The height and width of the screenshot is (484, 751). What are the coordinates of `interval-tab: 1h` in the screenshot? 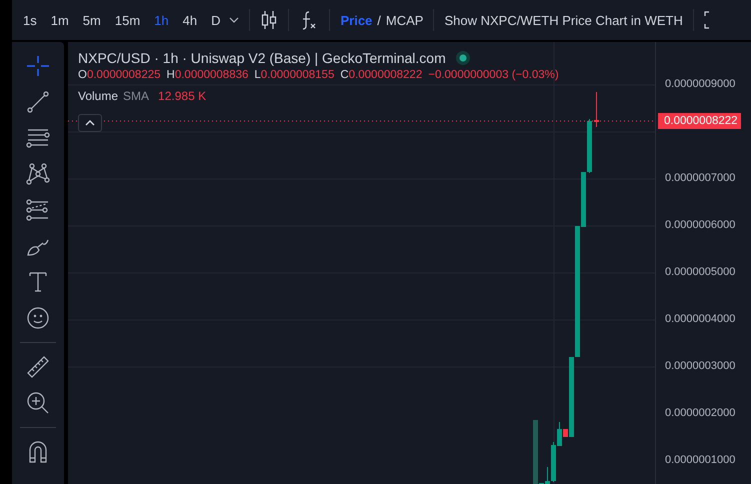 It's located at (161, 20).